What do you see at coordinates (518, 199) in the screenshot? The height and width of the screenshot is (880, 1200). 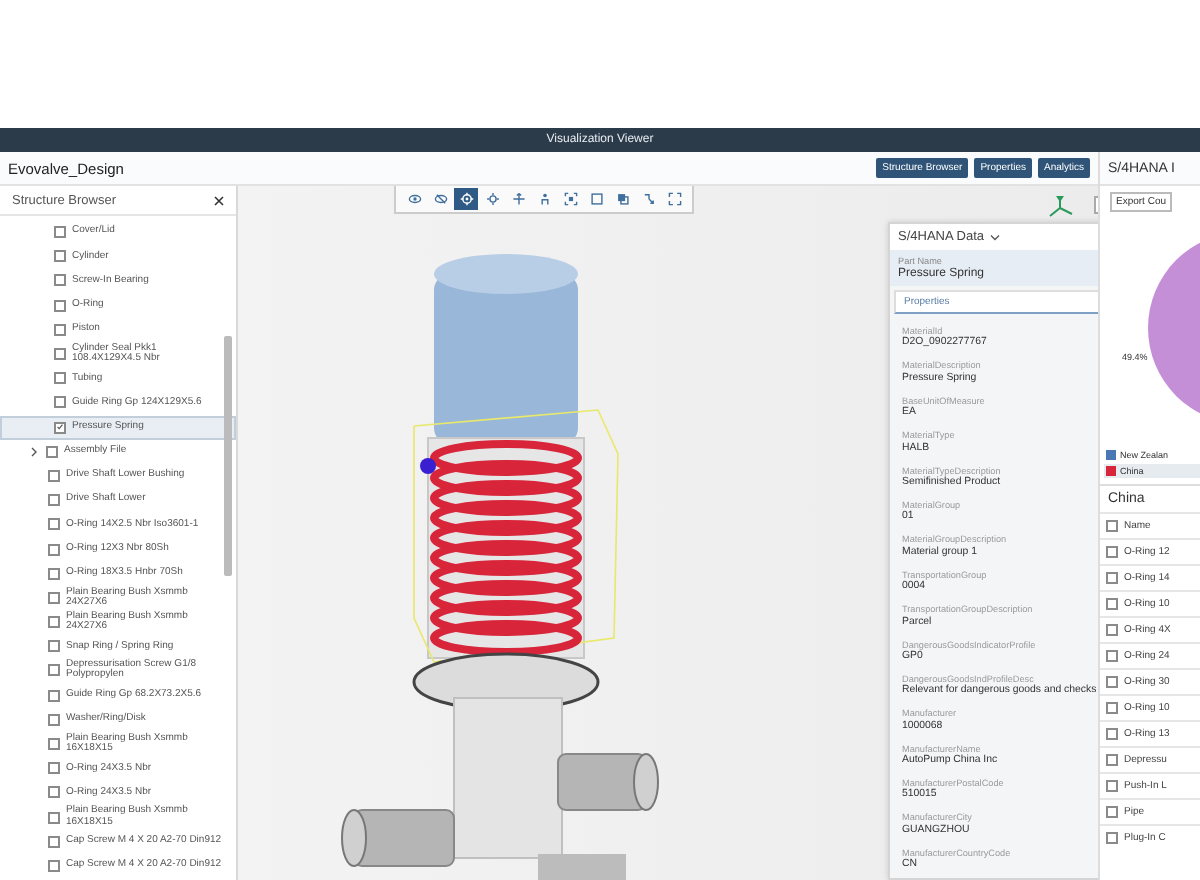 I see `pan-icon` at bounding box center [518, 199].